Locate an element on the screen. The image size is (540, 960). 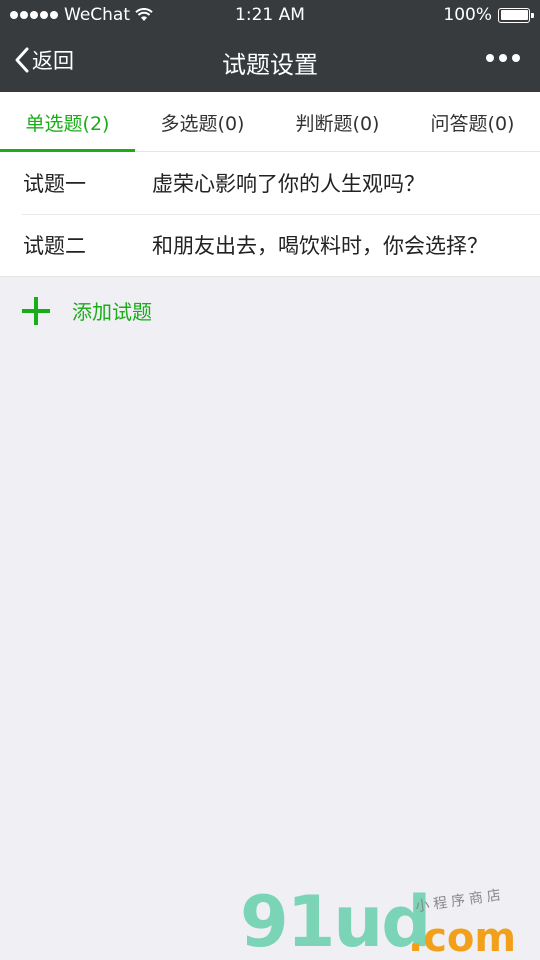
more-icon is located at coordinates (490, 58).